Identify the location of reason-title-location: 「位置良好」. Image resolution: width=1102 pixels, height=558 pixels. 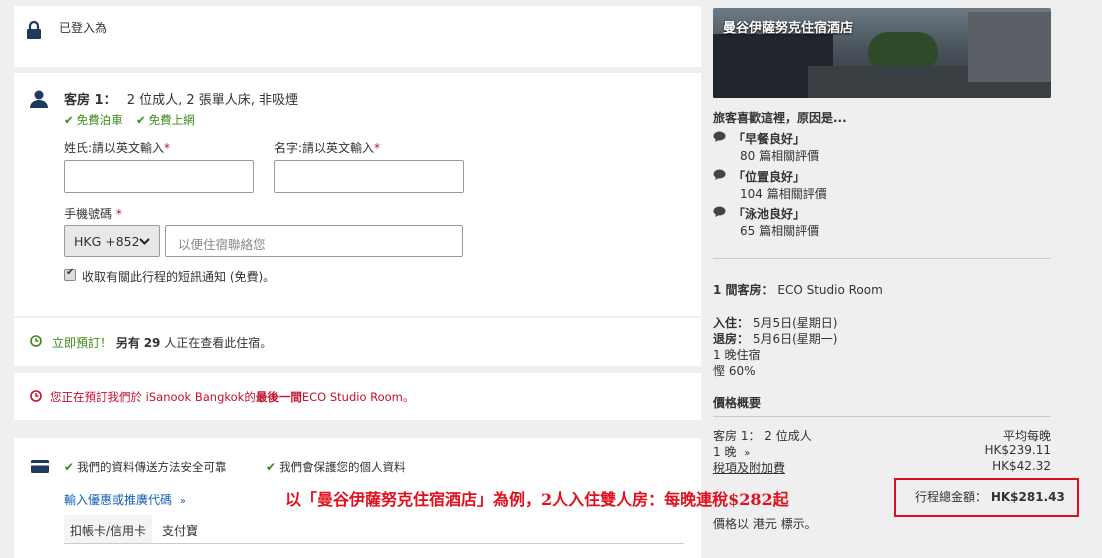
(769, 177).